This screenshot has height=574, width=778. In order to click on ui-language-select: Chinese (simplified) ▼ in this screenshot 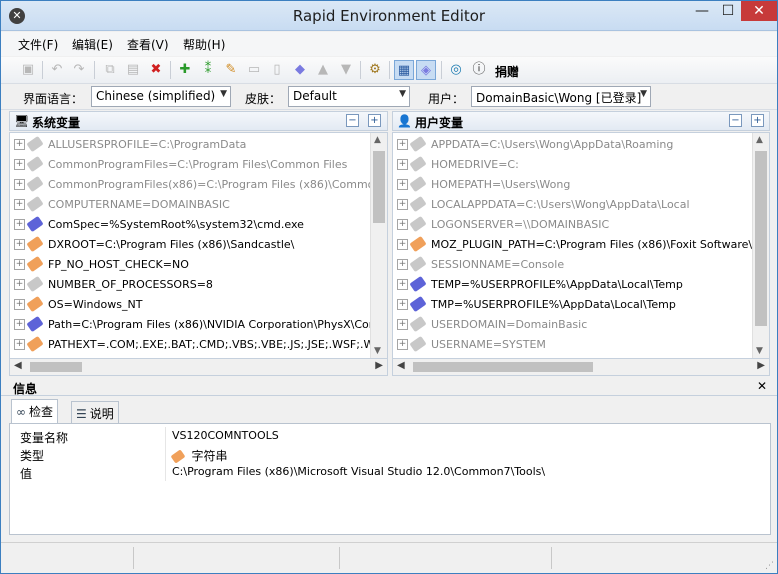, I will do `click(161, 96)`.